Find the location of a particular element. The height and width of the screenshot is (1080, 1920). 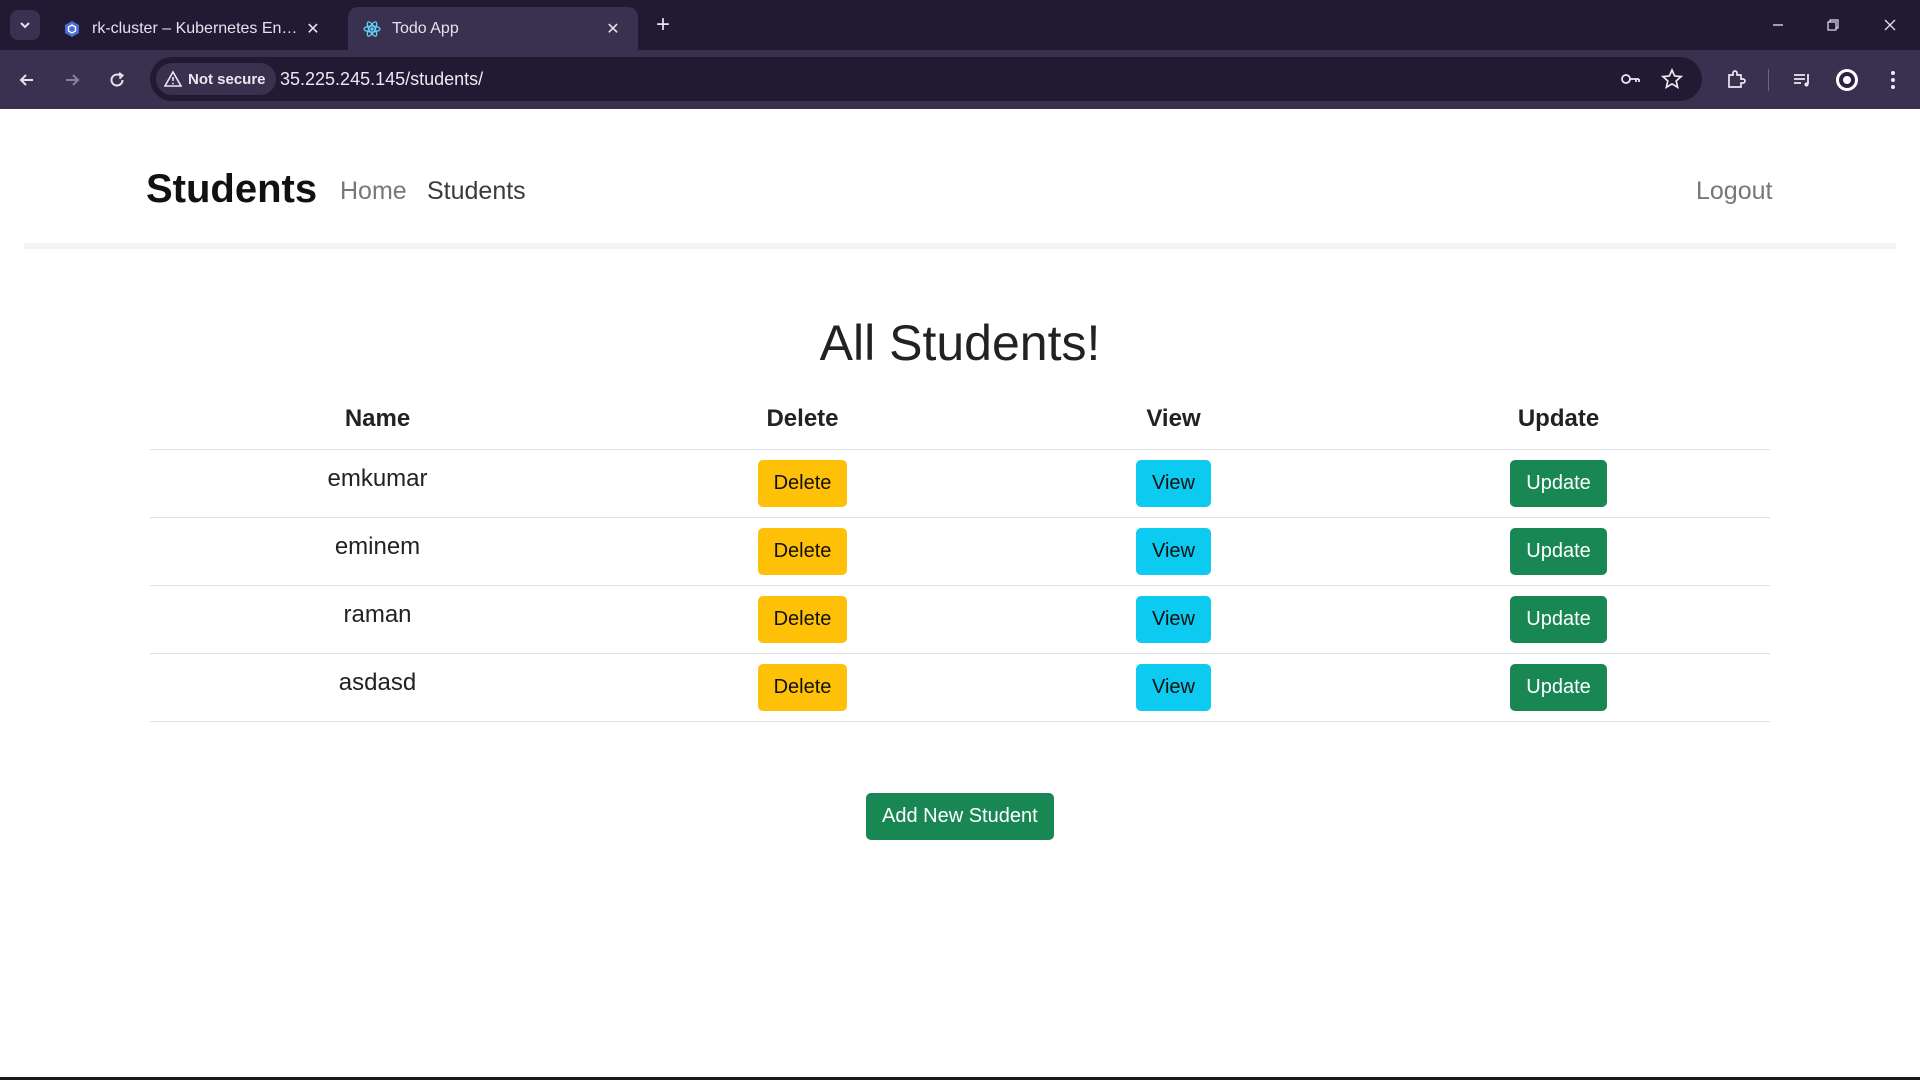

logout-link: Logout is located at coordinates (1734, 191).